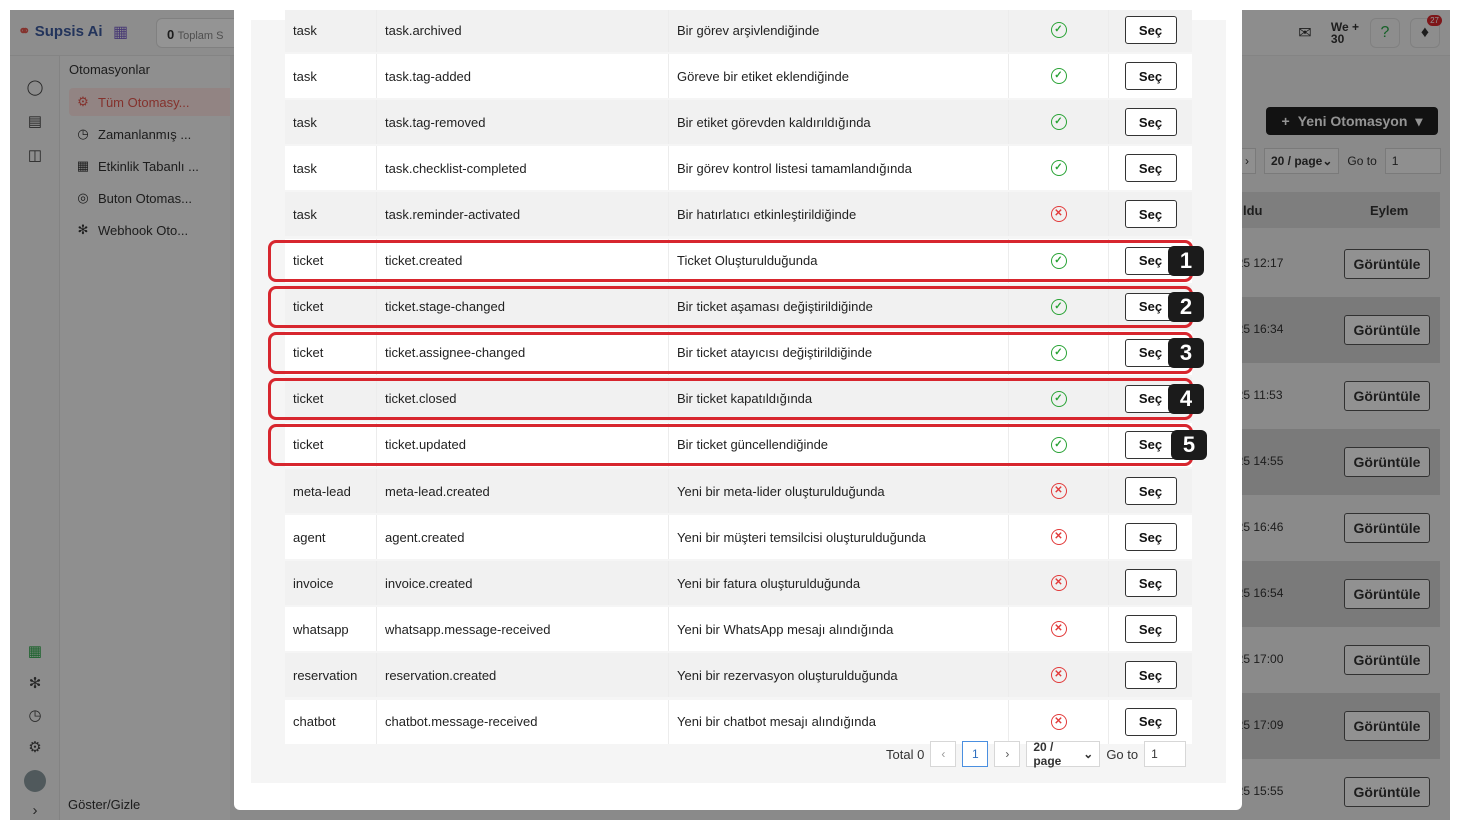  I want to click on event-description: Yeni bir WhatsApp mesajı alındığında, so click(839, 629).